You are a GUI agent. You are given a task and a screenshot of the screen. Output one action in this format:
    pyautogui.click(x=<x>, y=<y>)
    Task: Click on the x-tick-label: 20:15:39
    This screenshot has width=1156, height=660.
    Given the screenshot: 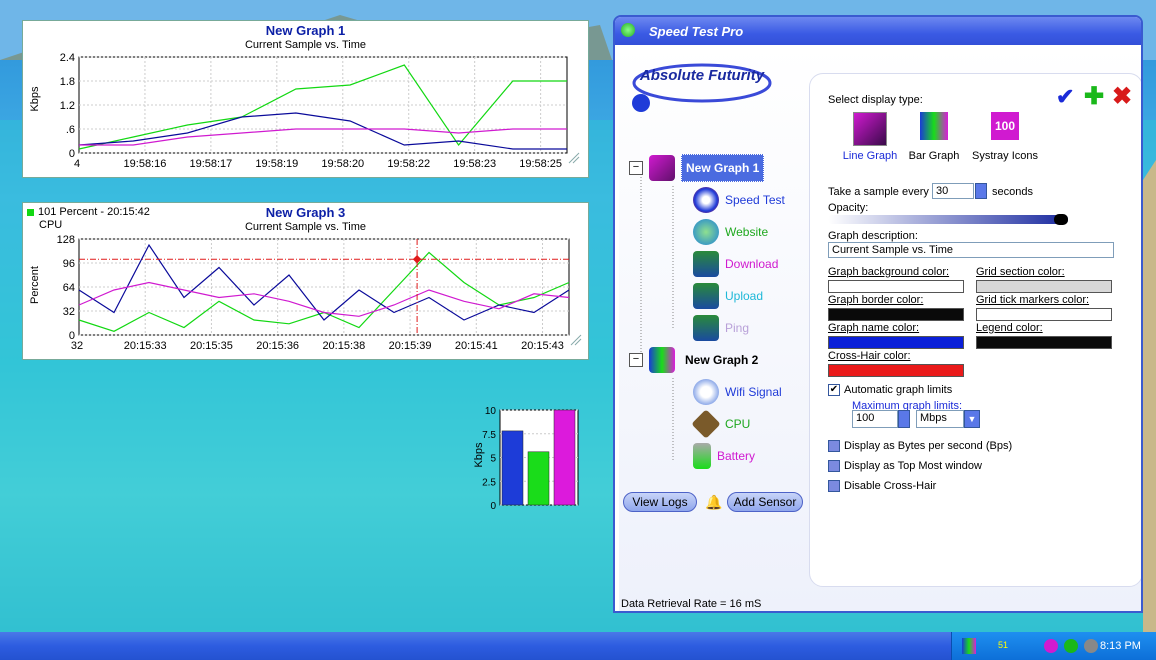 What is the action you would take?
    pyautogui.click(x=410, y=346)
    